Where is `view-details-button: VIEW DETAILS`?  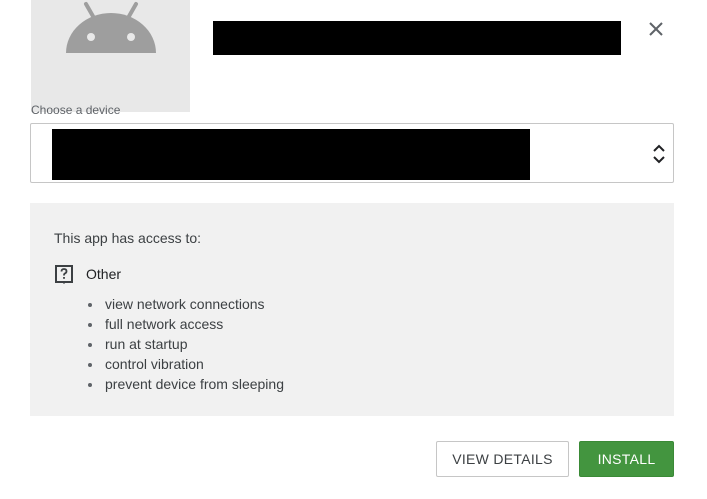 view-details-button: VIEW DETAILS is located at coordinates (502, 459).